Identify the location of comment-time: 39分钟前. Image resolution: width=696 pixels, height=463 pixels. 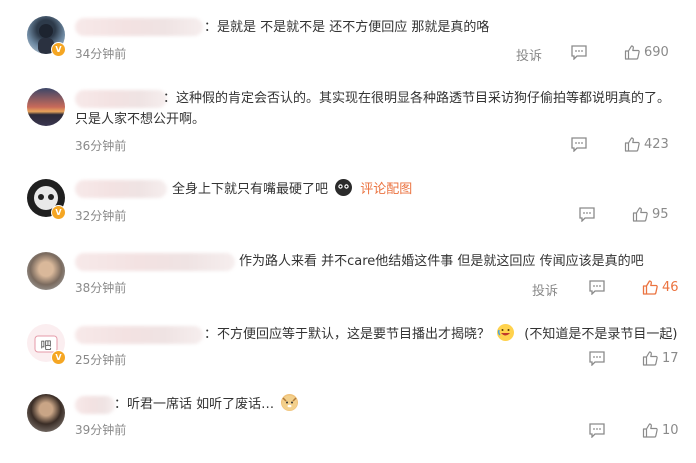
(101, 430).